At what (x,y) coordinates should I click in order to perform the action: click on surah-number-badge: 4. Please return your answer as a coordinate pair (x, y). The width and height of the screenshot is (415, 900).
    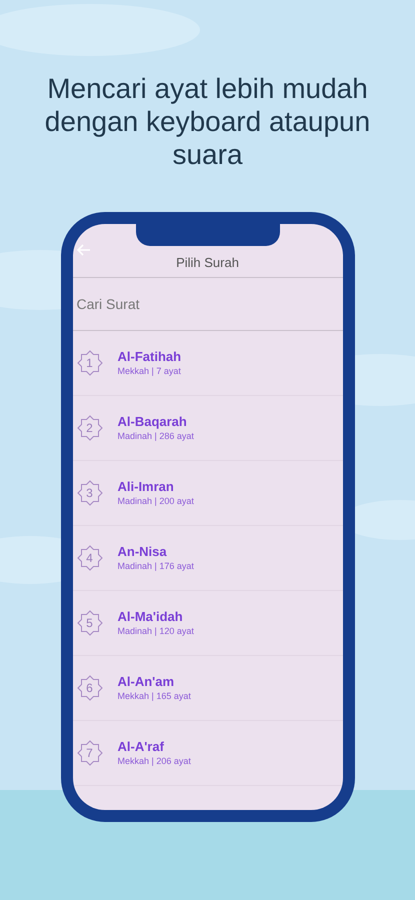
    Looking at the image, I should click on (89, 558).